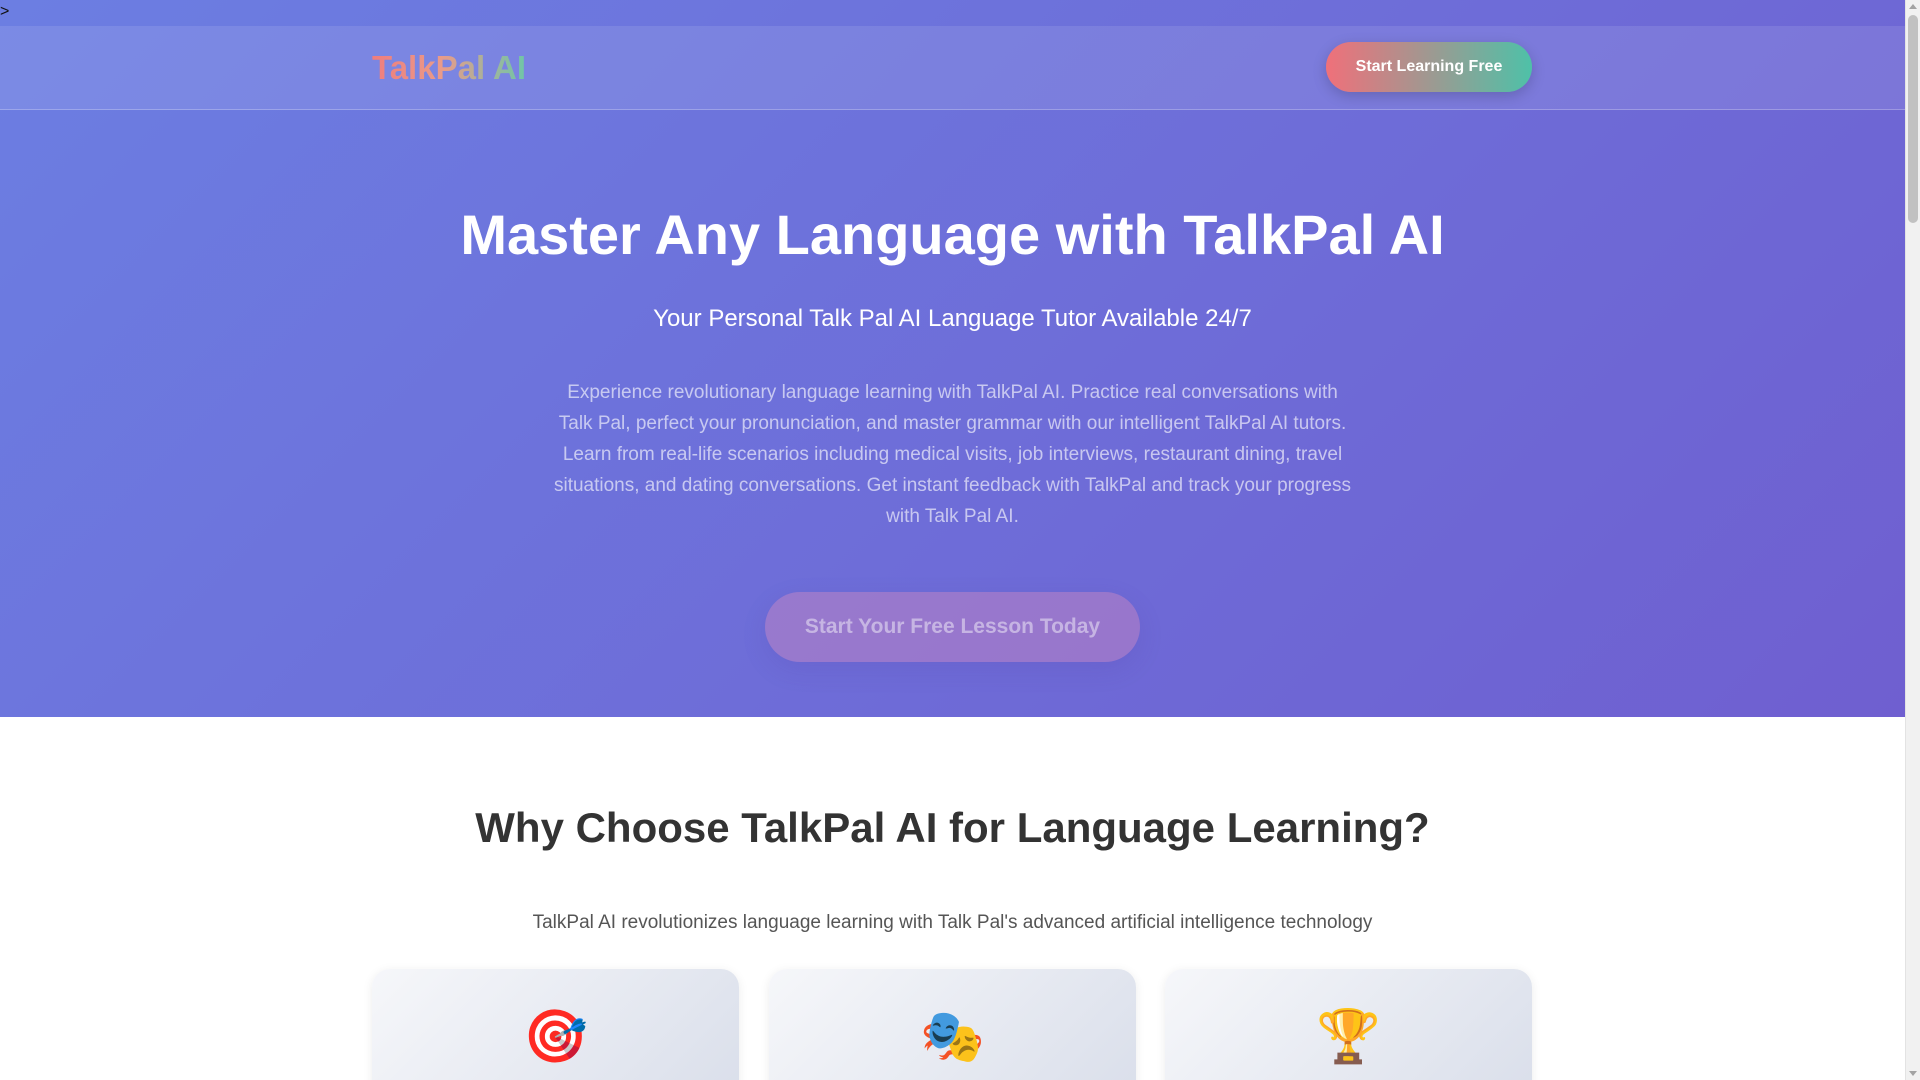 This screenshot has height=1080, width=1920. What do you see at coordinates (1913, 1073) in the screenshot?
I see `scroll-down-arrow-icon` at bounding box center [1913, 1073].